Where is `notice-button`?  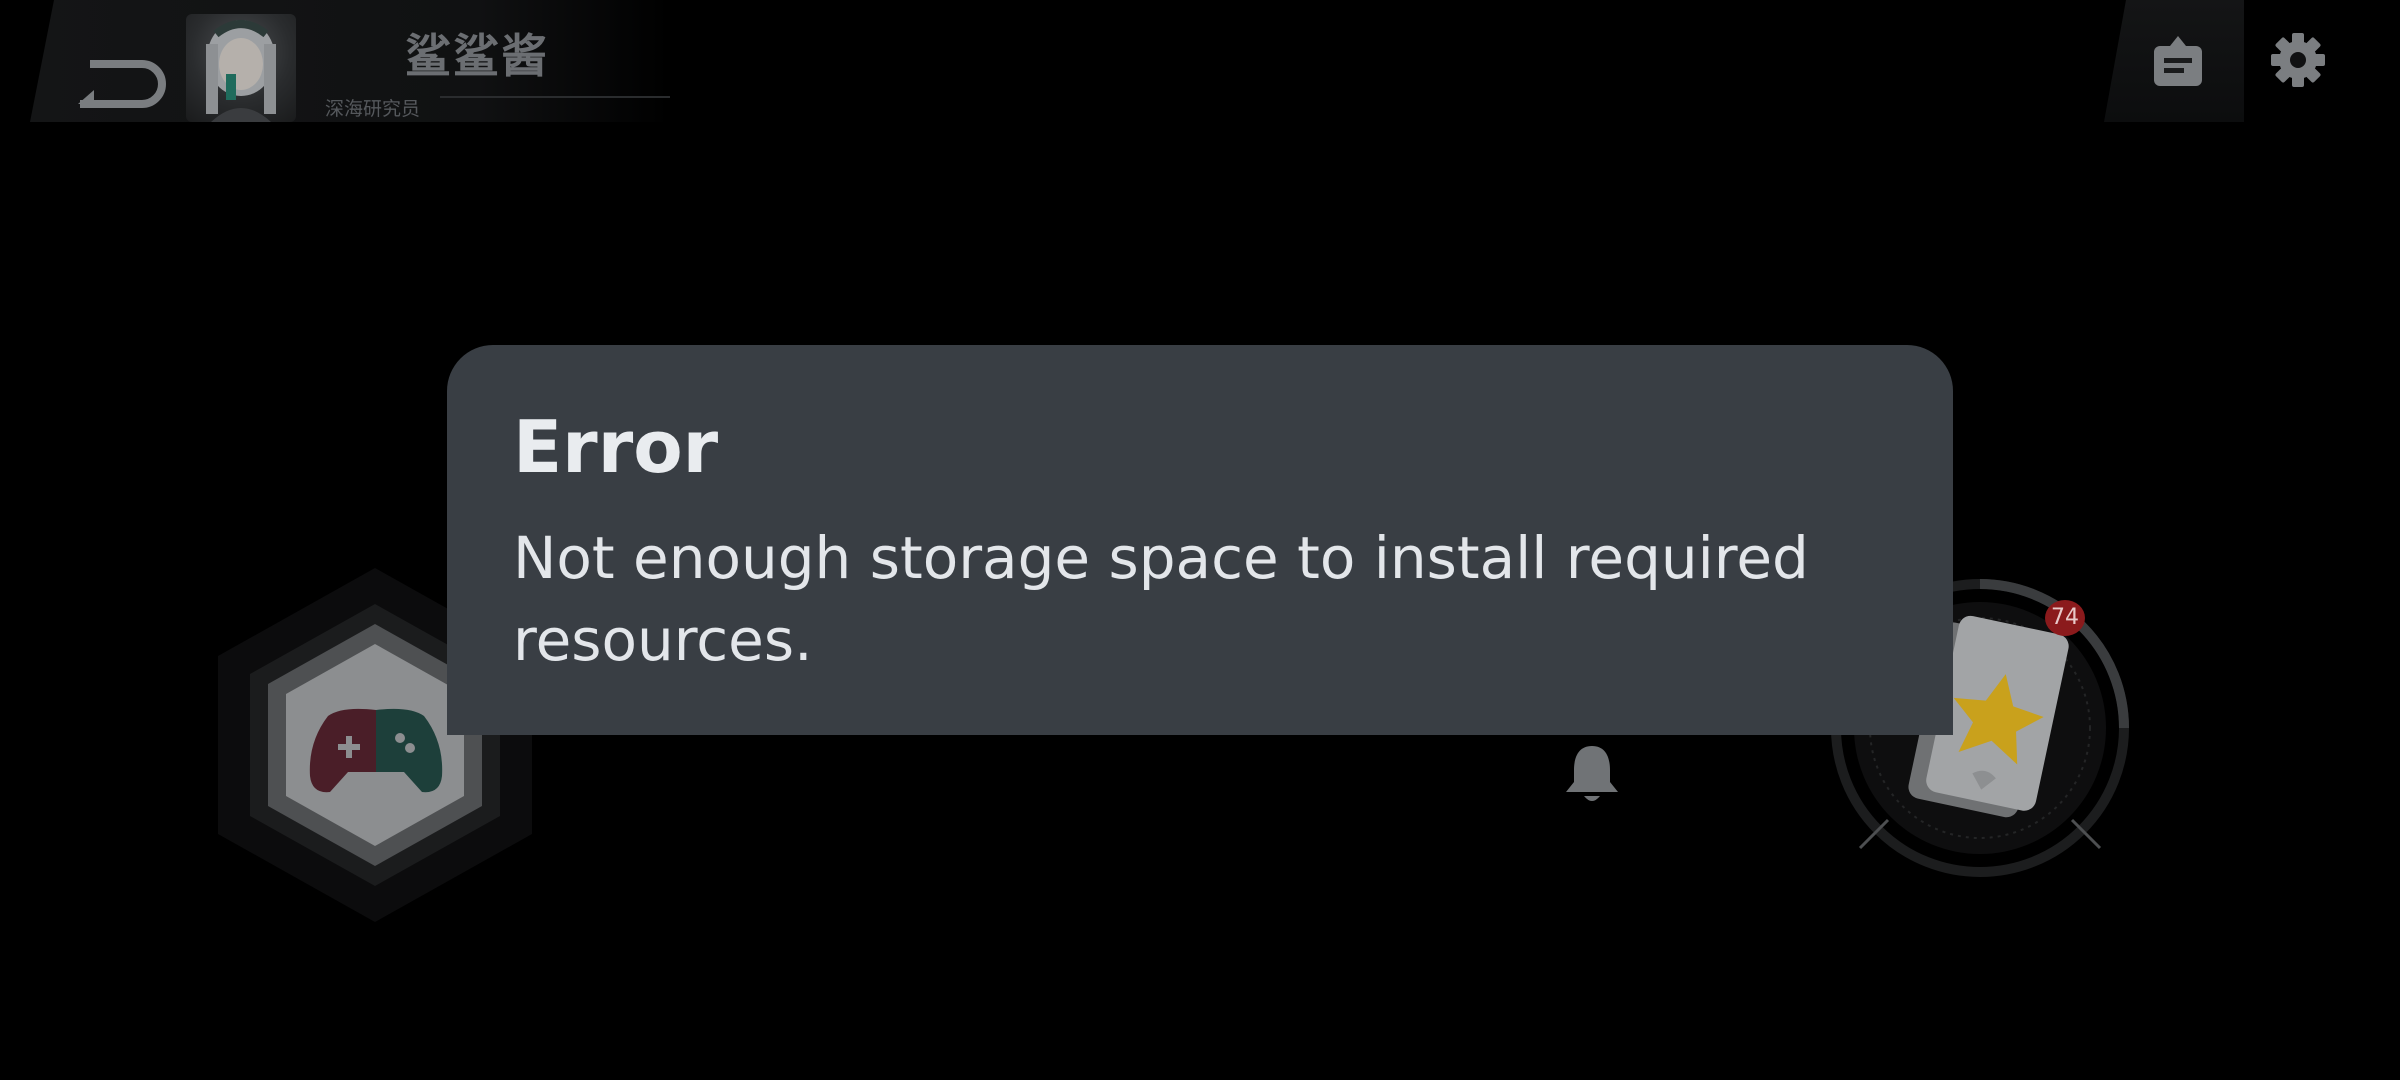 notice-button is located at coordinates (2178, 62).